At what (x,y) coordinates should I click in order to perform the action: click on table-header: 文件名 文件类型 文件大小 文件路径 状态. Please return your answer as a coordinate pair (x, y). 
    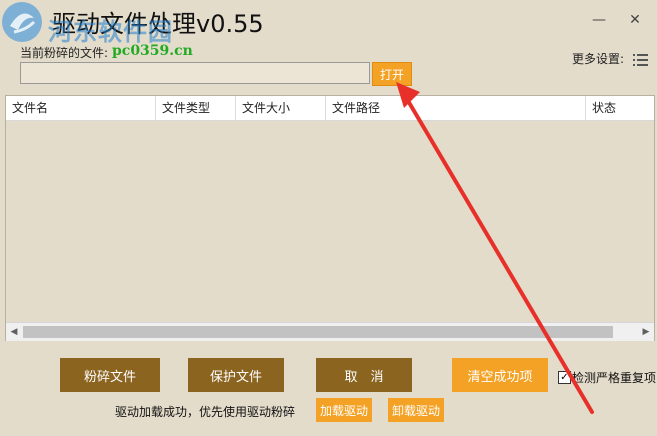
    Looking at the image, I should click on (330, 108).